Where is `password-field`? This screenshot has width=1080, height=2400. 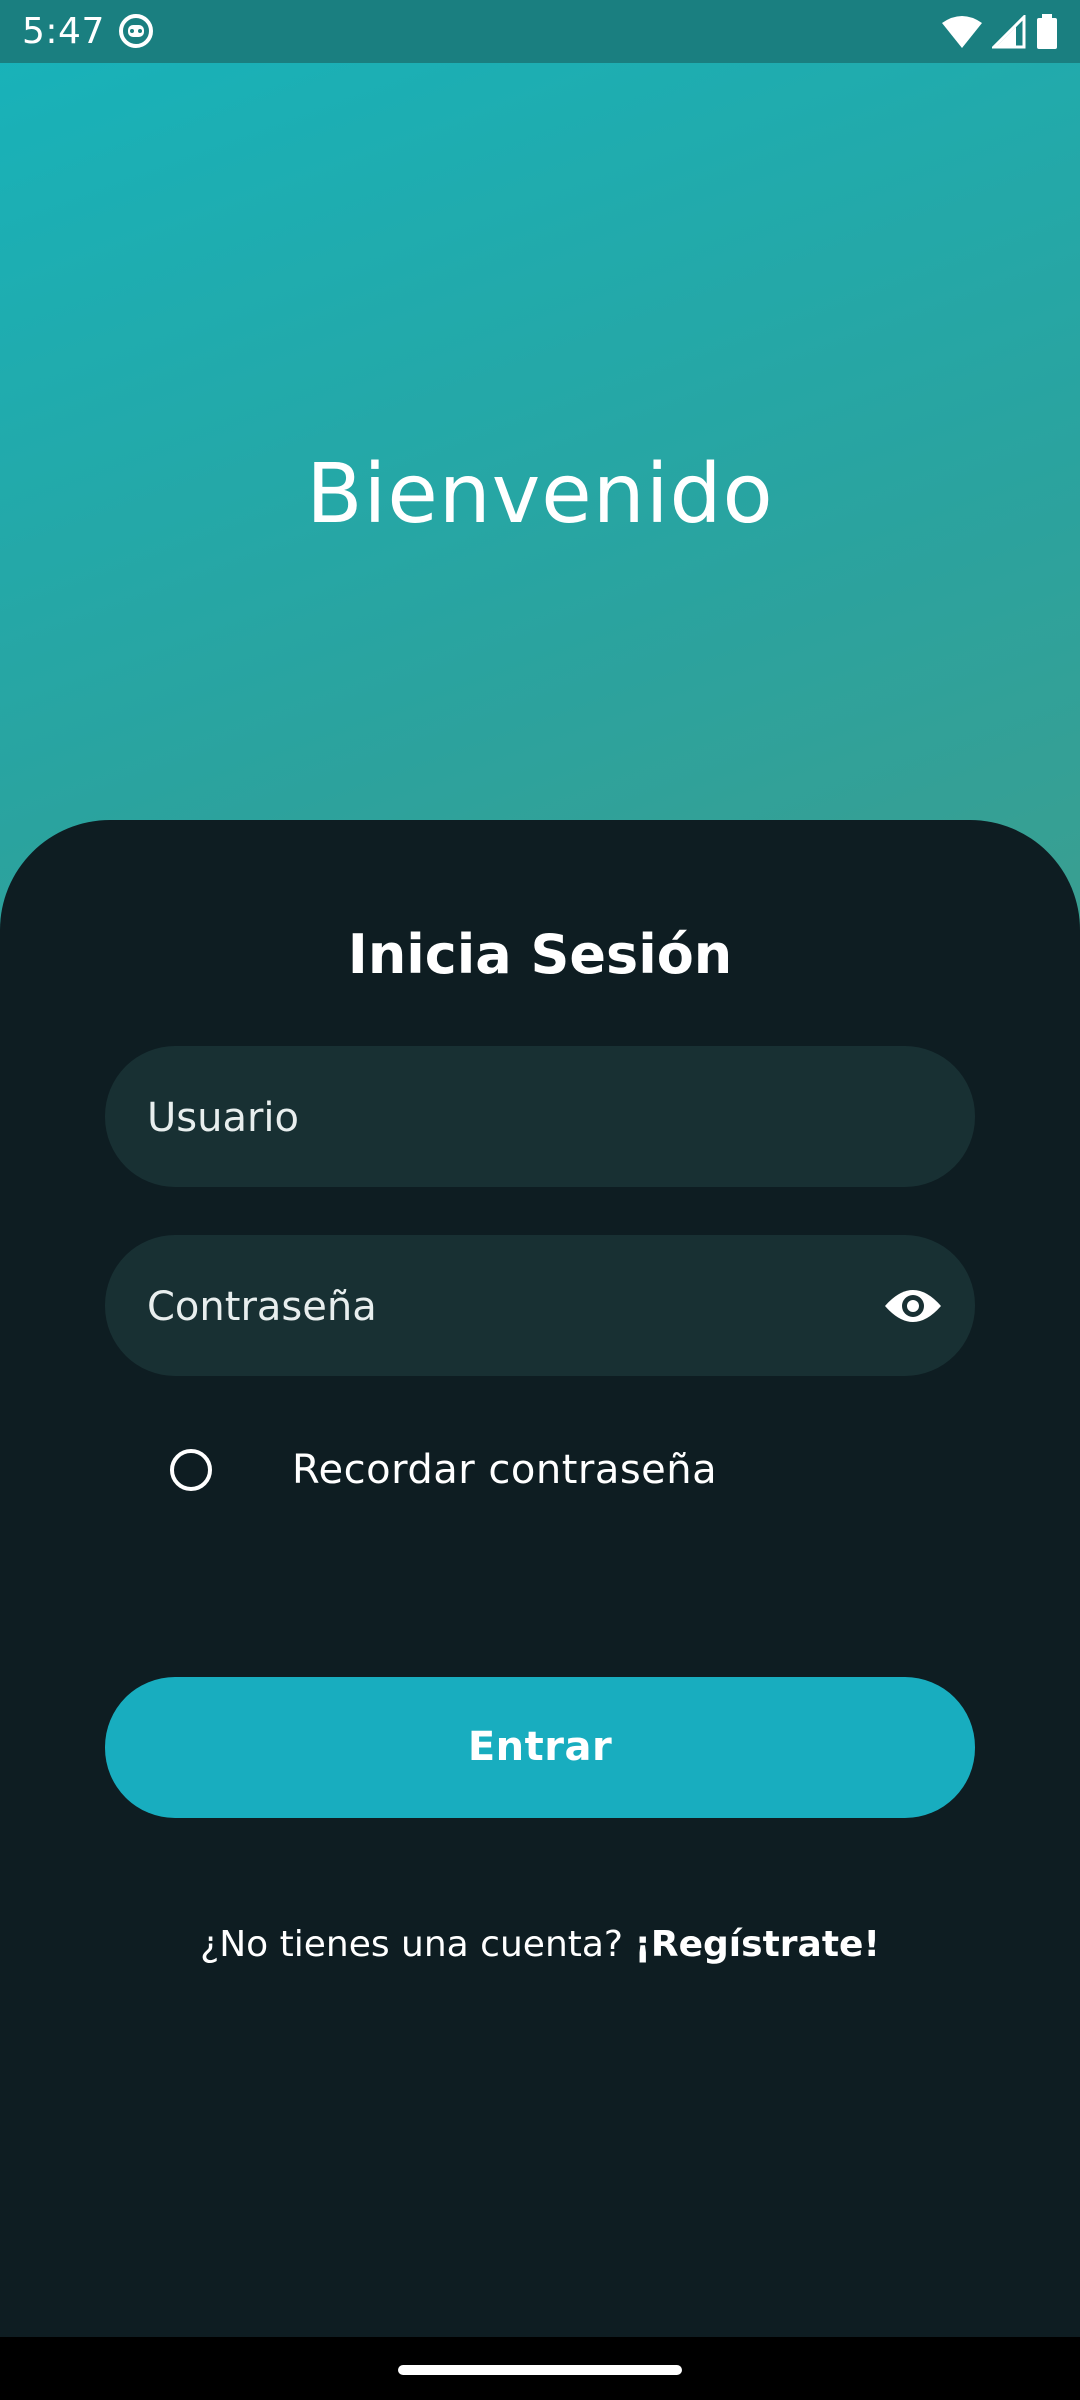
password-field is located at coordinates (540, 1306).